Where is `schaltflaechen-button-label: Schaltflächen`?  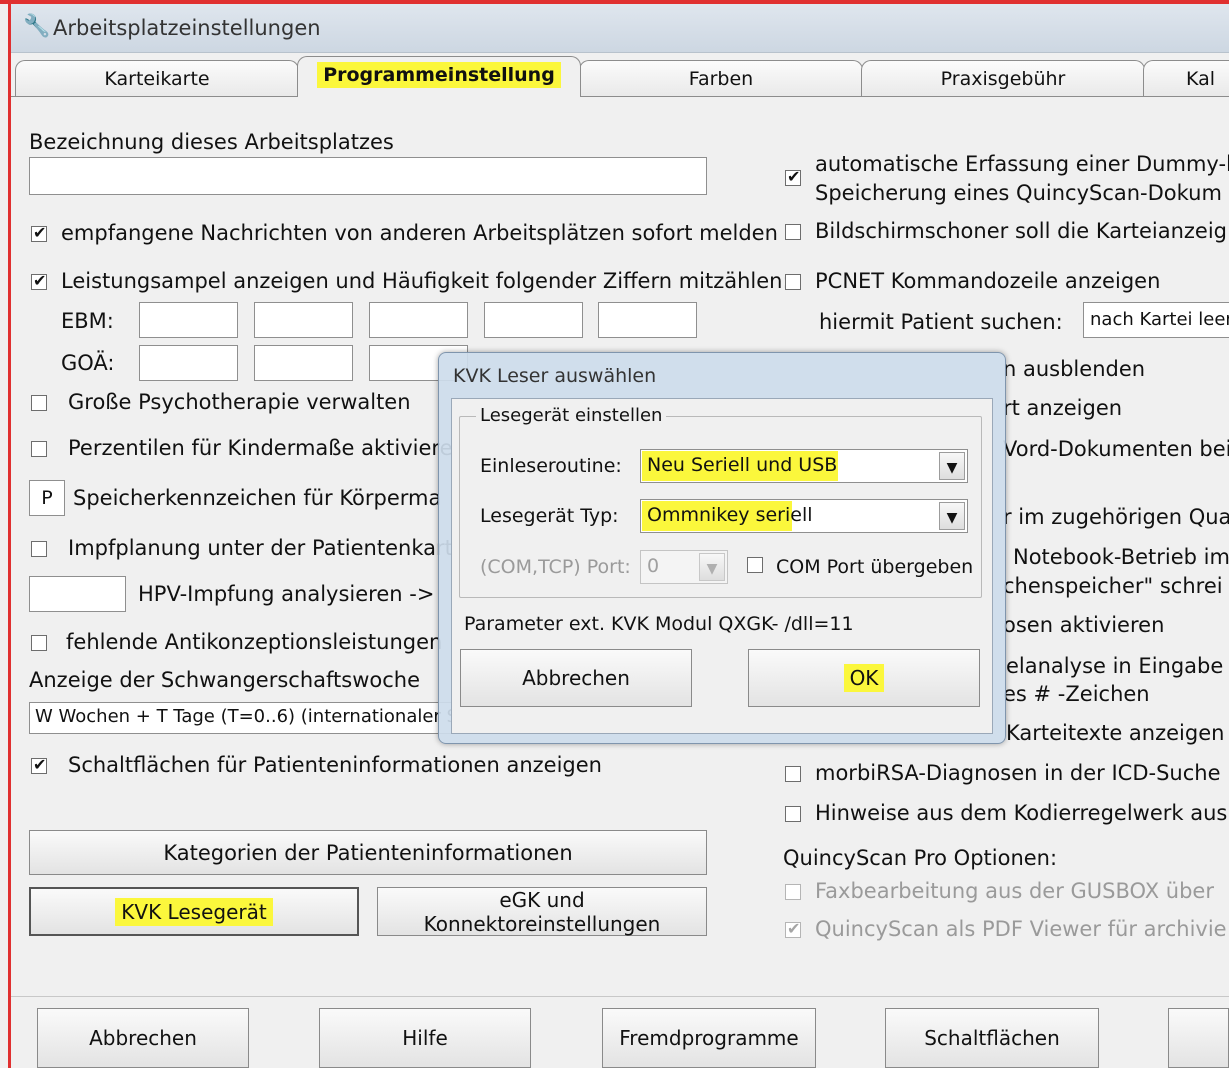 schaltflaechen-button-label: Schaltflächen is located at coordinates (992, 1038).